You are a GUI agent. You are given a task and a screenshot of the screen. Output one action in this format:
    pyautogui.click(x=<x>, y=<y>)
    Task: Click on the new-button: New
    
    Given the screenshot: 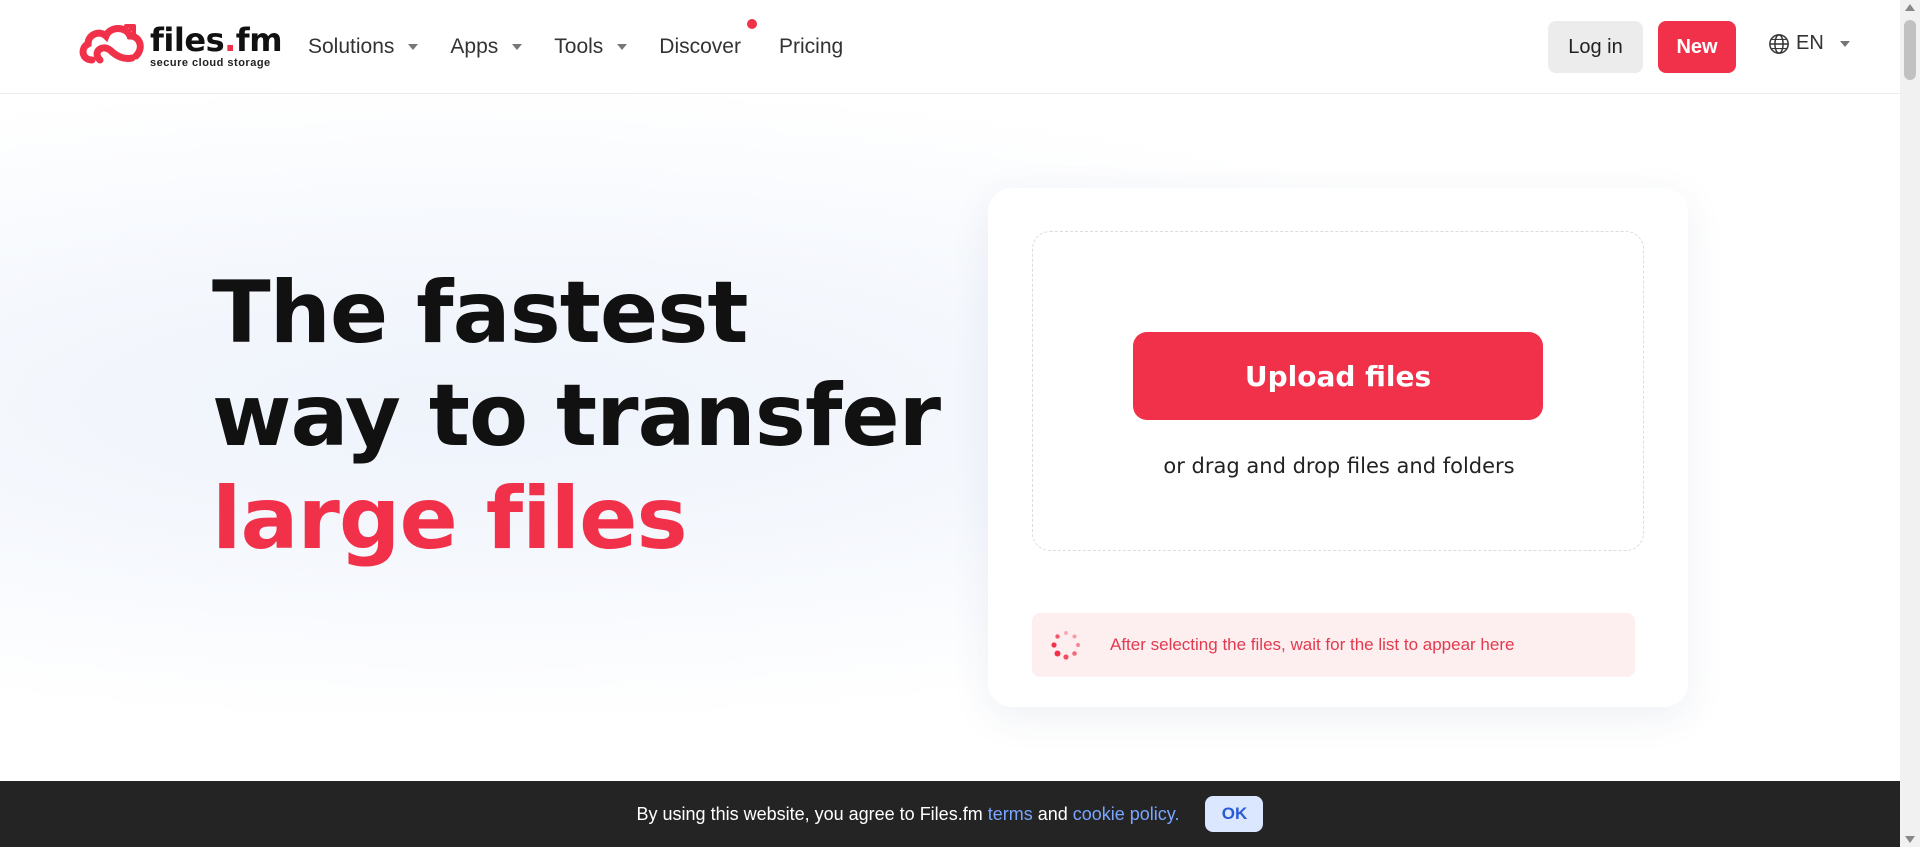 What is the action you would take?
    pyautogui.click(x=1697, y=47)
    